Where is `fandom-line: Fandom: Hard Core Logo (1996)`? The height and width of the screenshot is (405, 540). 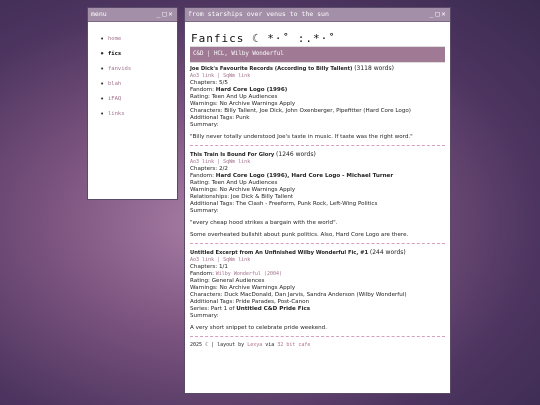
fandom-line: Fandom: Hard Core Logo (1996) is located at coordinates (317, 90).